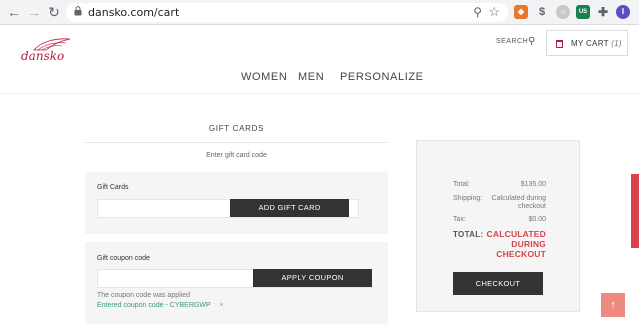  I want to click on gift-card-label: Gift Cards, so click(113, 187).